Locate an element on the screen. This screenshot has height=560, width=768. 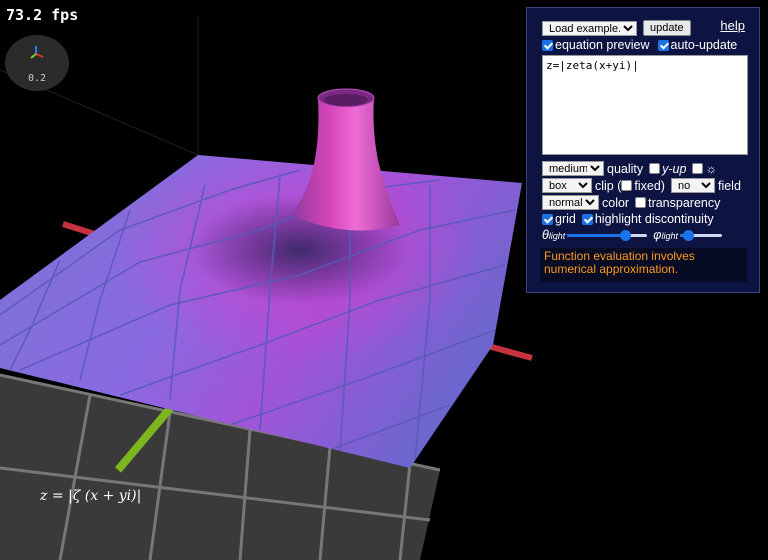
fixed-label: fixed) is located at coordinates (649, 185).